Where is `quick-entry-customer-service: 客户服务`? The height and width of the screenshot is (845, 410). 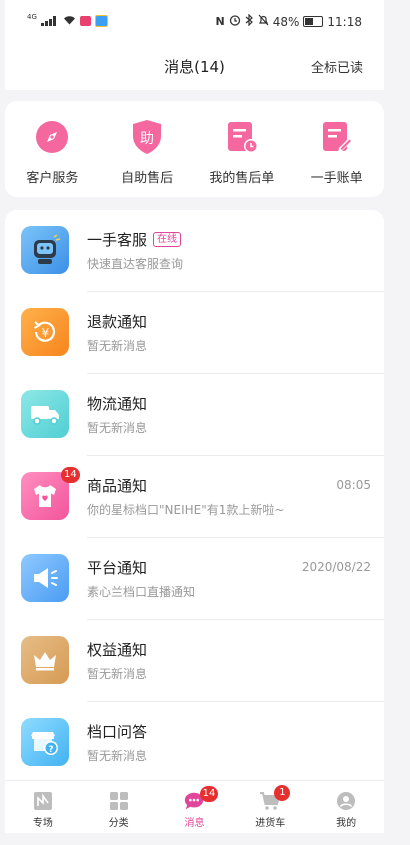
quick-entry-customer-service: 客户服务 is located at coordinates (52, 143).